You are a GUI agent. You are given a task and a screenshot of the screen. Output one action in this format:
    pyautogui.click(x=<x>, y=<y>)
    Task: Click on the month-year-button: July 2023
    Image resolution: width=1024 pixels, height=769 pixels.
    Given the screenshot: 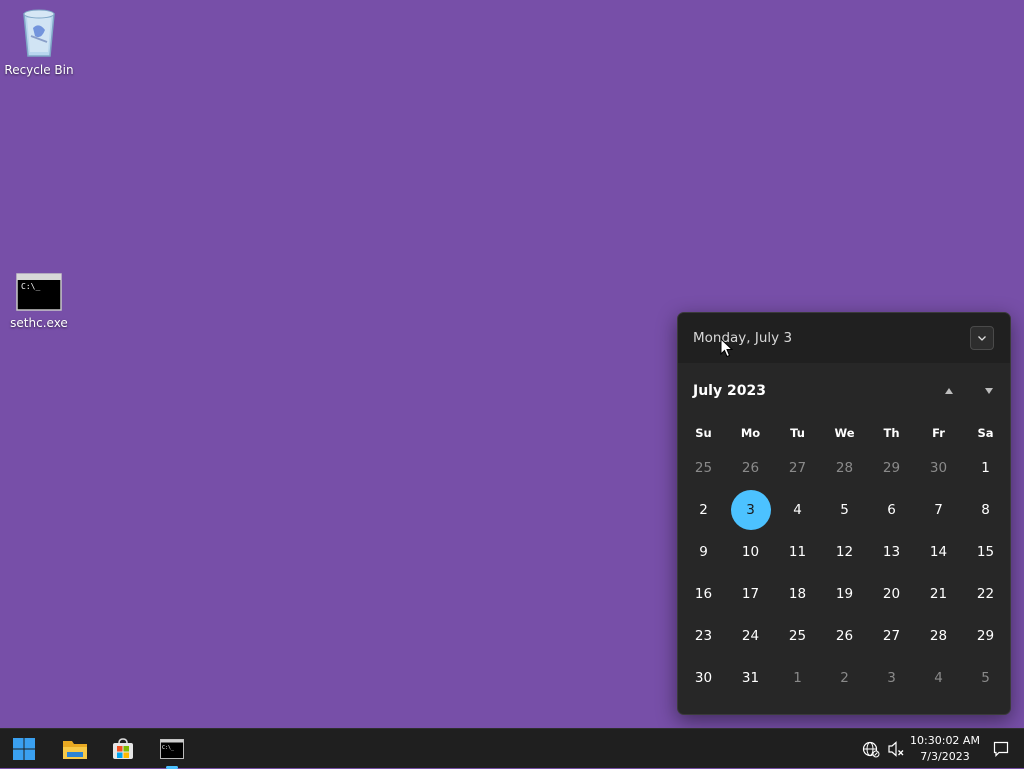 What is the action you would take?
    pyautogui.click(x=729, y=391)
    